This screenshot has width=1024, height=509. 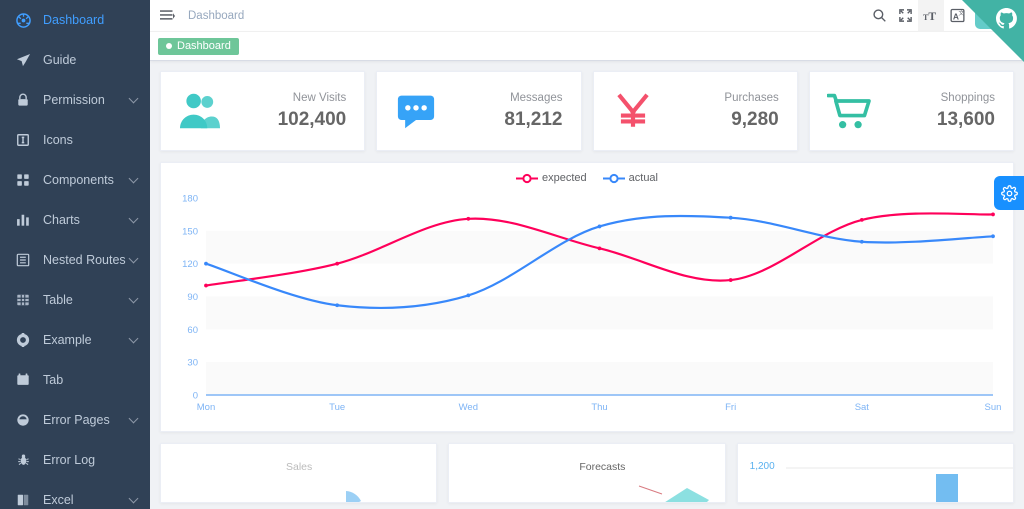 I want to click on sidebar-item-label: Table, so click(x=58, y=300).